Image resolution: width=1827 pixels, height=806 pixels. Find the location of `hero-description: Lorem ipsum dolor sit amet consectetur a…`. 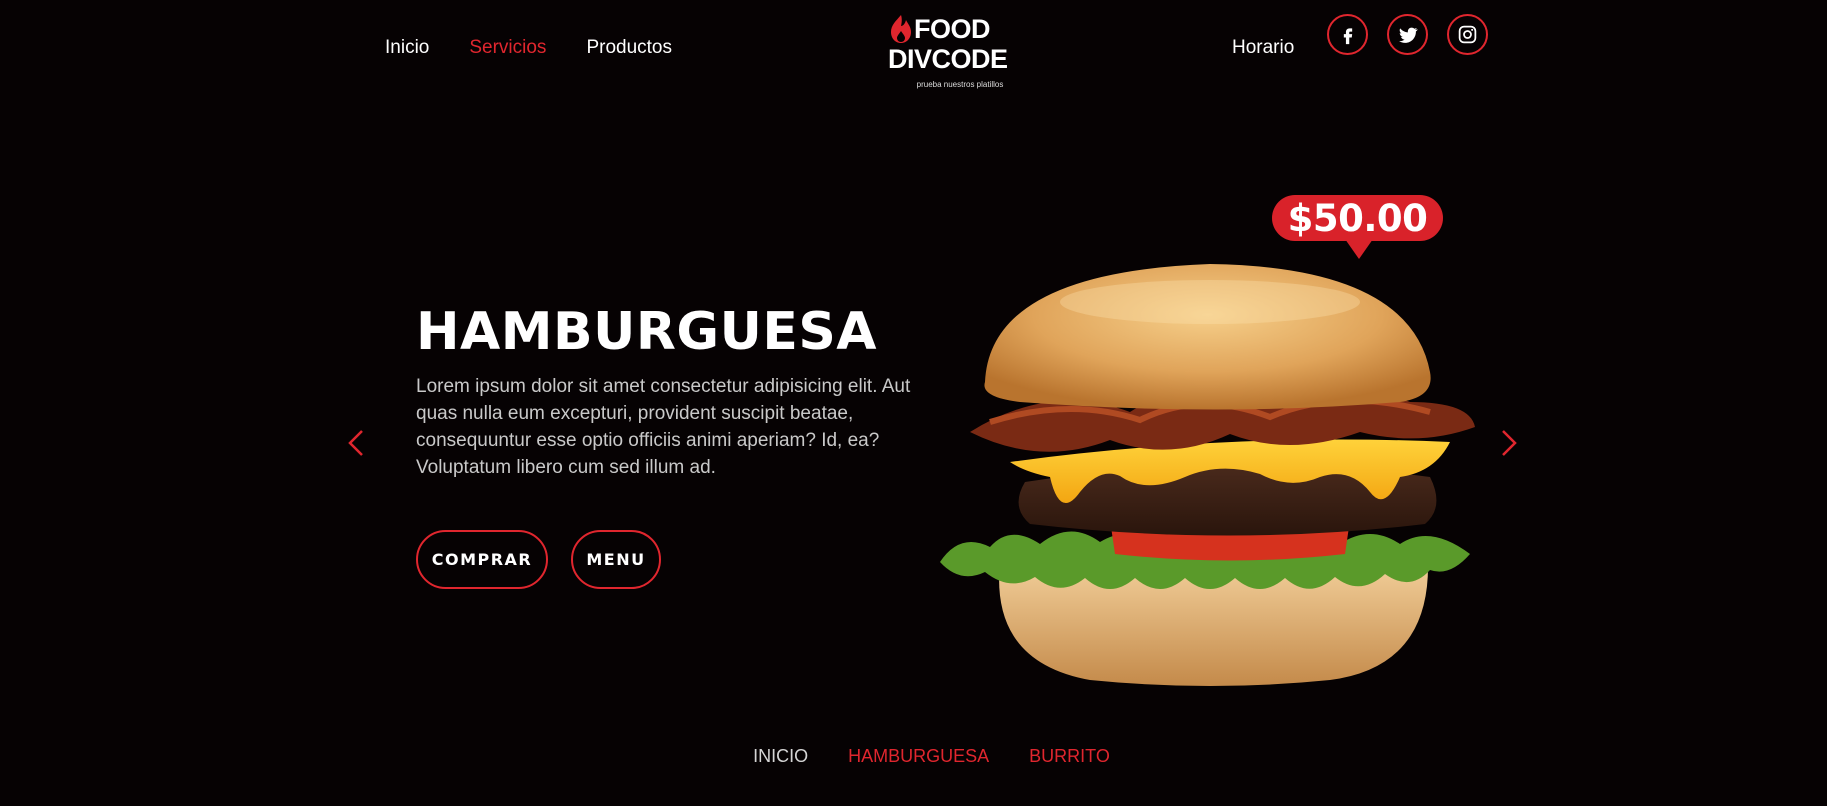

hero-description: Lorem ipsum dolor sit amet consectetur a… is located at coordinates (663, 427).